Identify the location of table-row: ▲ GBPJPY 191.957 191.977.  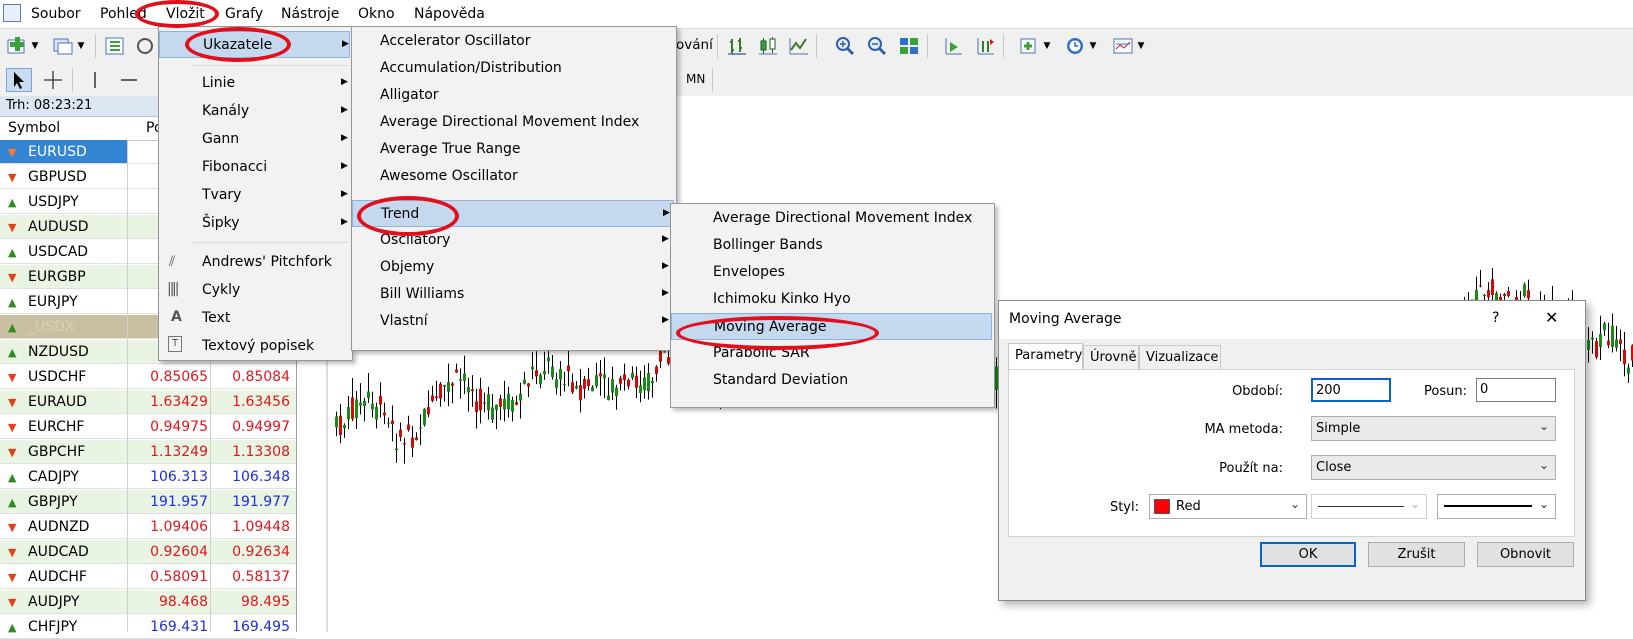
(148, 502).